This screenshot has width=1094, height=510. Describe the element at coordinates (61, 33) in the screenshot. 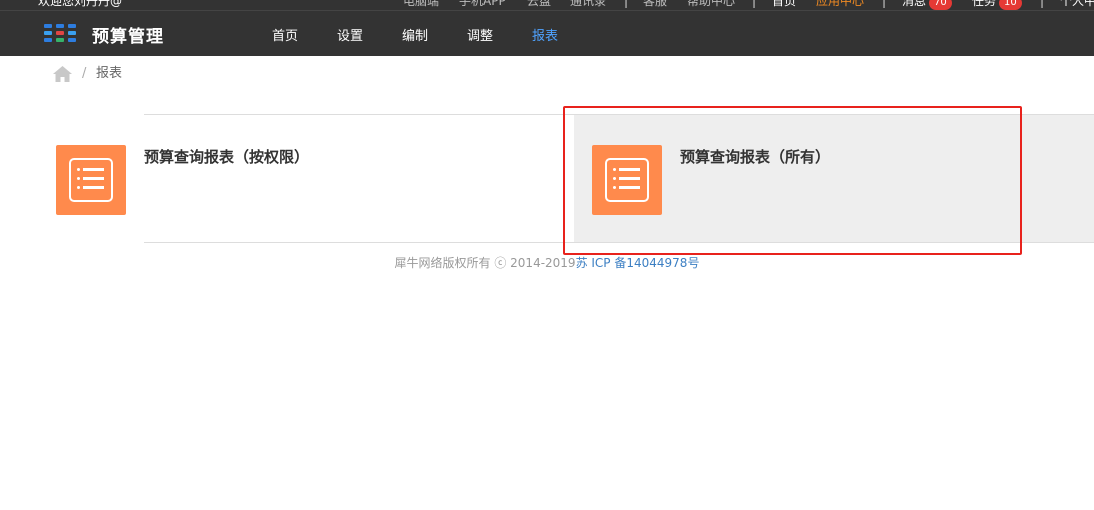

I see `app-grid-logo-icon` at that location.